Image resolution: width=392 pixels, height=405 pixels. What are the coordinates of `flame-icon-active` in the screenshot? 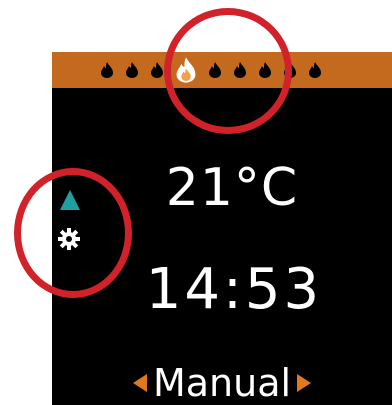 It's located at (186, 70).